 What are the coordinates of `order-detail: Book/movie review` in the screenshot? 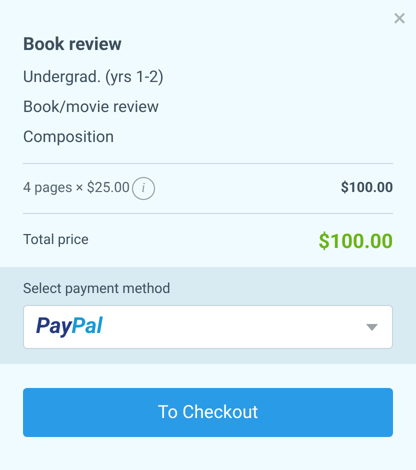 It's located at (91, 107).